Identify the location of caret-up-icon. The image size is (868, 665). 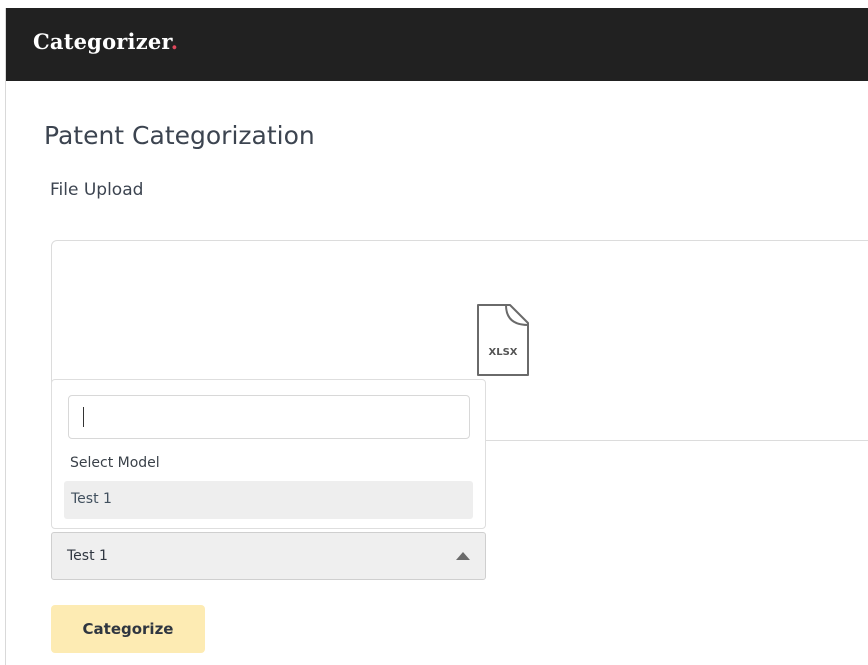
(463, 556).